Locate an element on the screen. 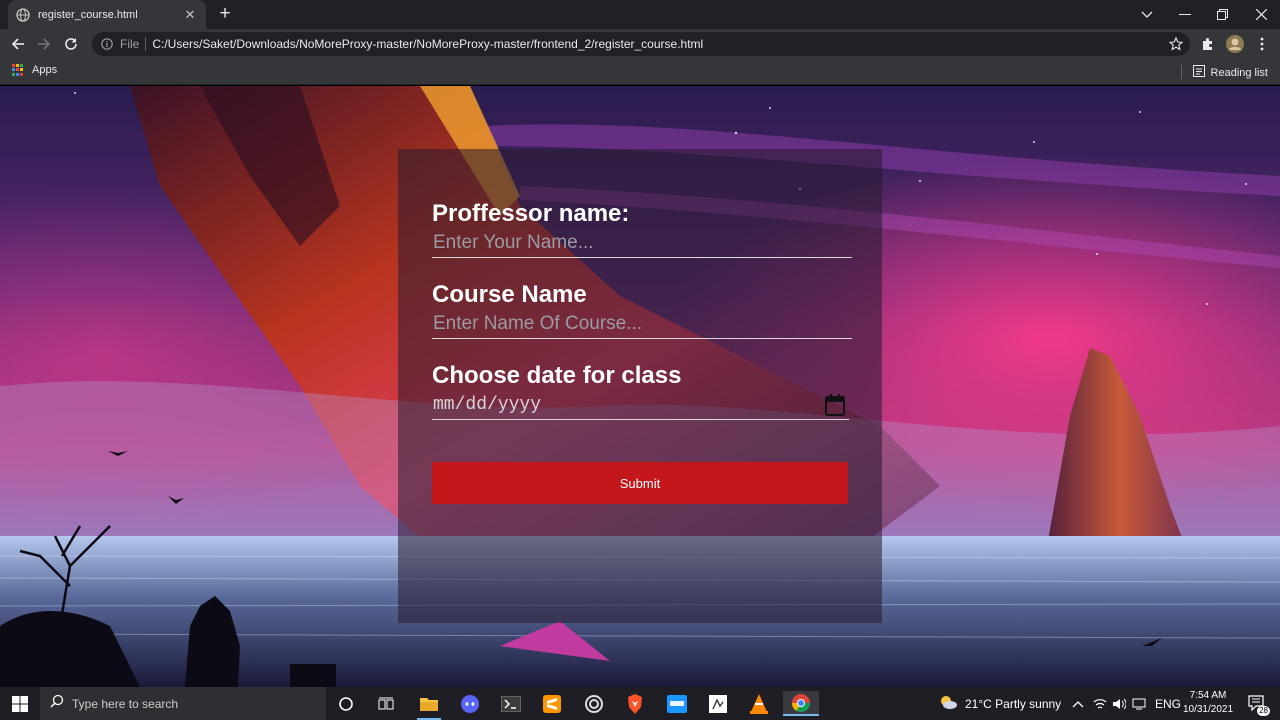  notification-center-icon: 28 is located at coordinates (1259, 705).